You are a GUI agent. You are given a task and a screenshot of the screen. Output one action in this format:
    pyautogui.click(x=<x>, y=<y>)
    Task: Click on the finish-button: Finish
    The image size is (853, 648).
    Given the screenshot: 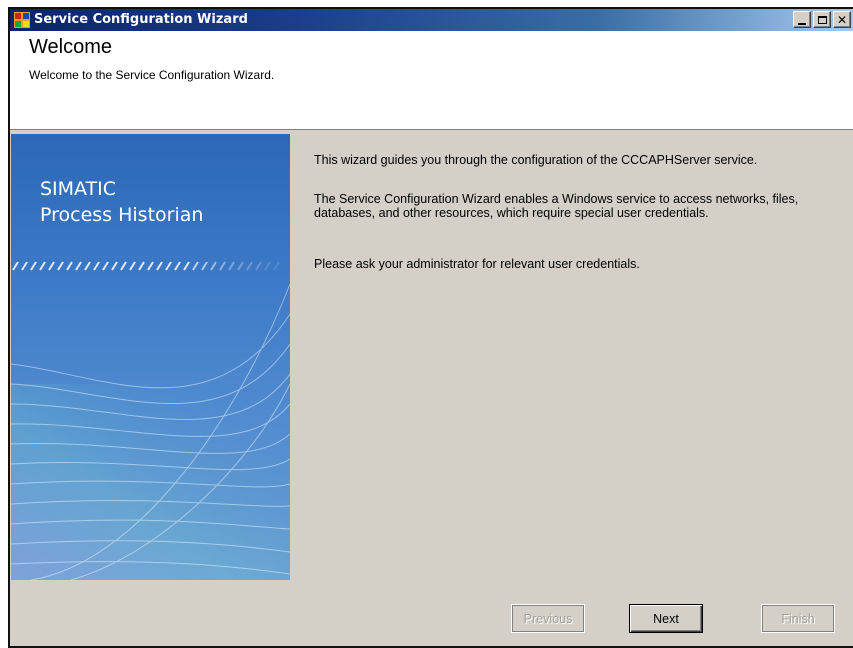 What is the action you would take?
    pyautogui.click(x=798, y=618)
    